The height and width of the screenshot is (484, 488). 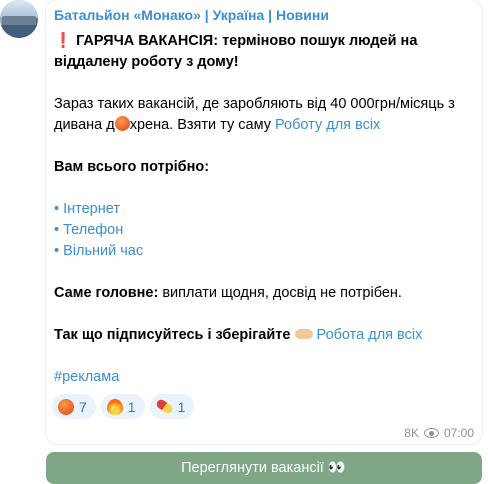 What do you see at coordinates (83, 406) in the screenshot?
I see `reaction-count: 7` at bounding box center [83, 406].